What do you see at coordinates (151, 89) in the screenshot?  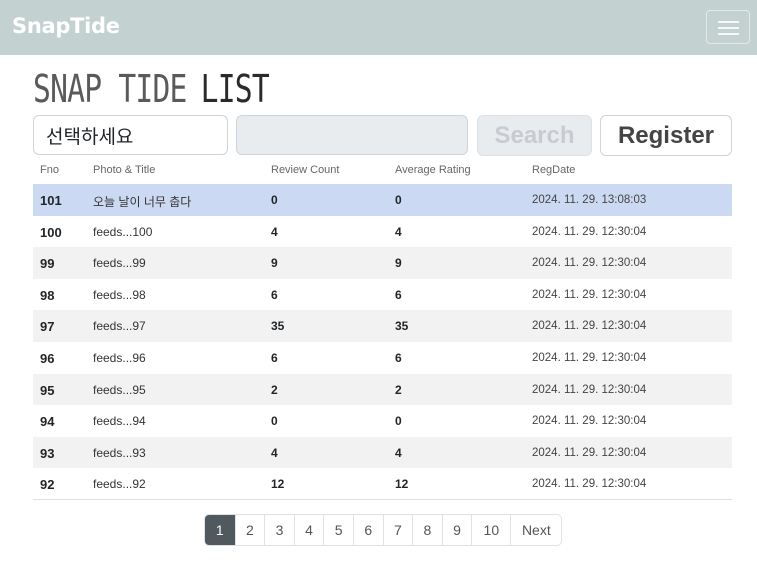 I see `page-title: SNAP TIDE LIST` at bounding box center [151, 89].